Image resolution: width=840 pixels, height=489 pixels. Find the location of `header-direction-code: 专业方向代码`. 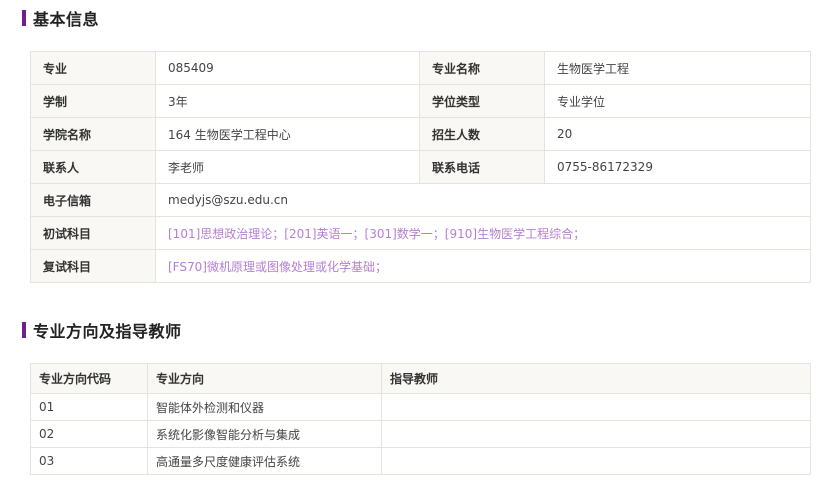

header-direction-code: 专业方向代码 is located at coordinates (89, 378).